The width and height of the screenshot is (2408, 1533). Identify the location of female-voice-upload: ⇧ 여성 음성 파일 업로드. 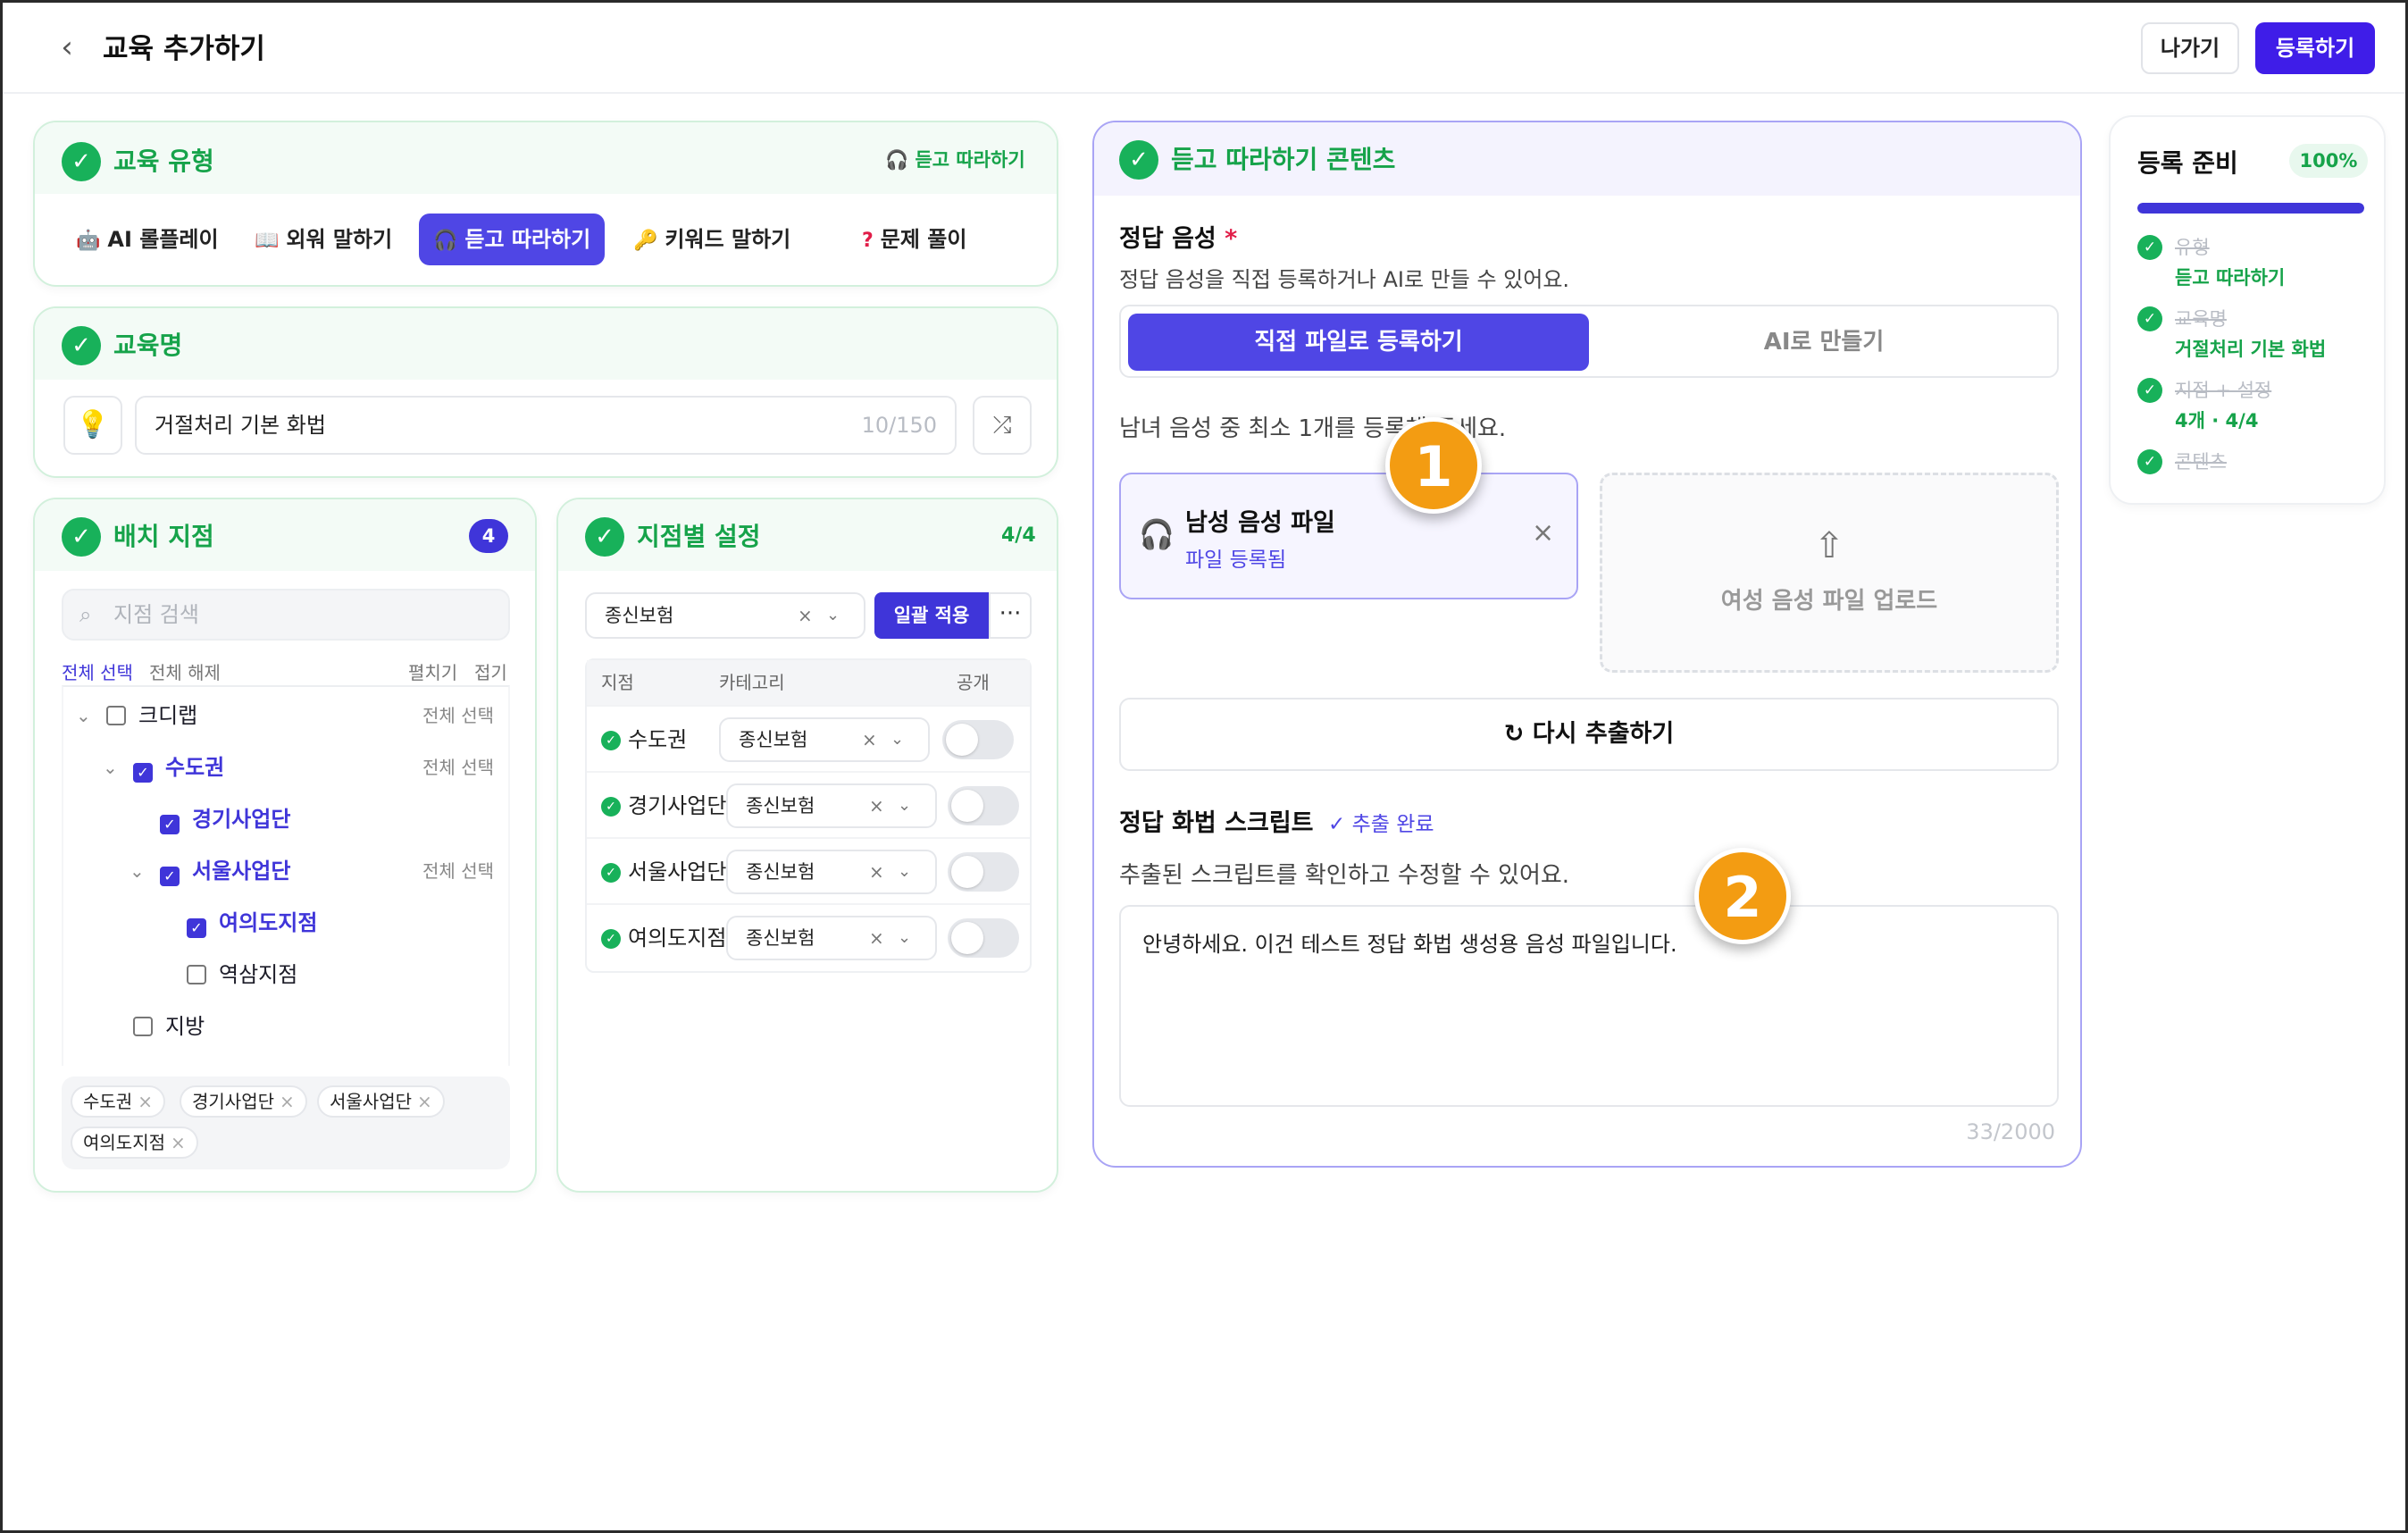
(1829, 573).